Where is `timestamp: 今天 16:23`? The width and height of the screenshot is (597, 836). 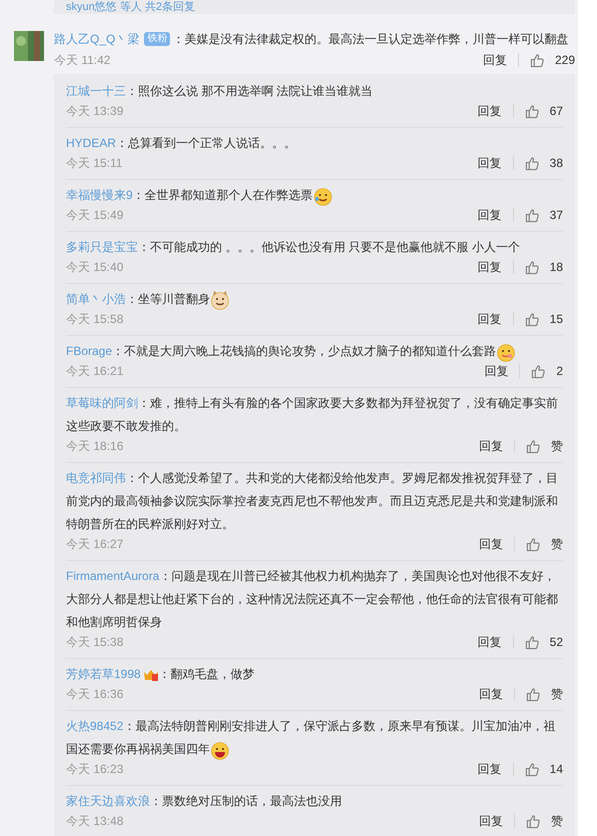 timestamp: 今天 16:23 is located at coordinates (95, 769).